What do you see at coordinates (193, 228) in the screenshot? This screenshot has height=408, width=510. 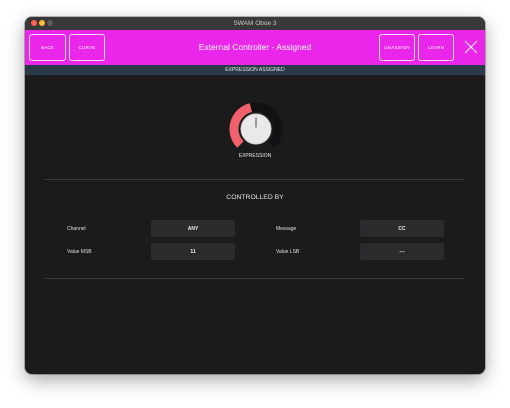 I see `channel-value: ANY` at bounding box center [193, 228].